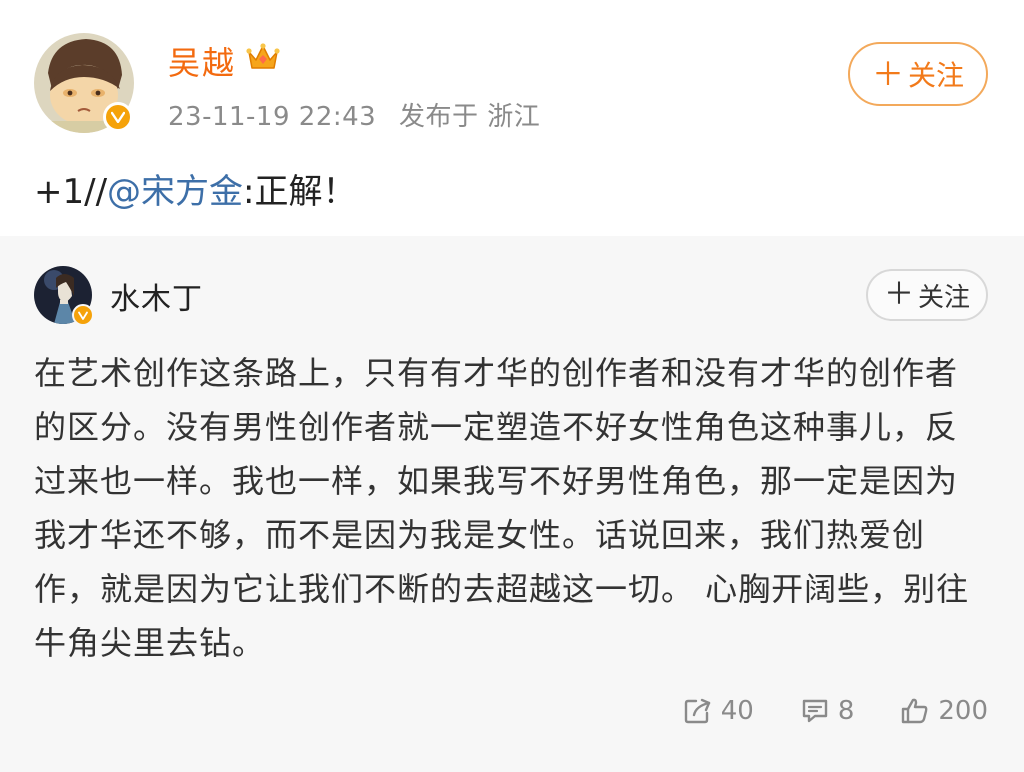  What do you see at coordinates (300, 192) in the screenshot?
I see `post-text-suffix: :正解！` at bounding box center [300, 192].